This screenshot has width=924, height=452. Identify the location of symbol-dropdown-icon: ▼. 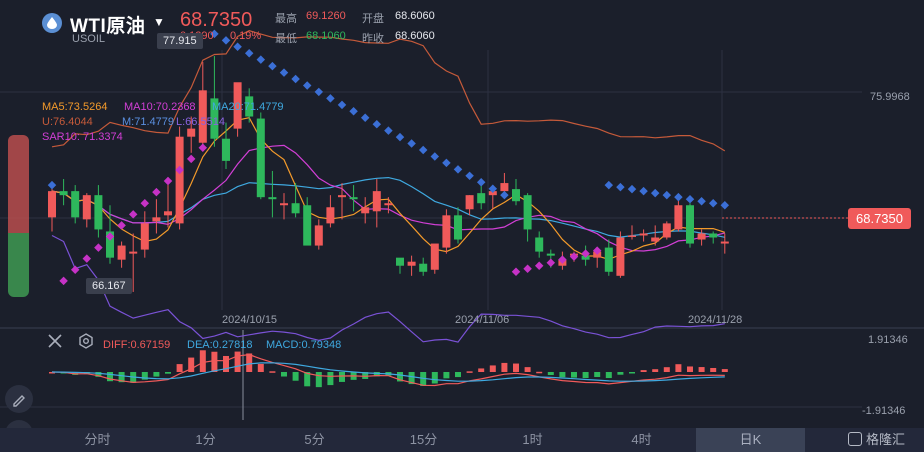
(159, 22).